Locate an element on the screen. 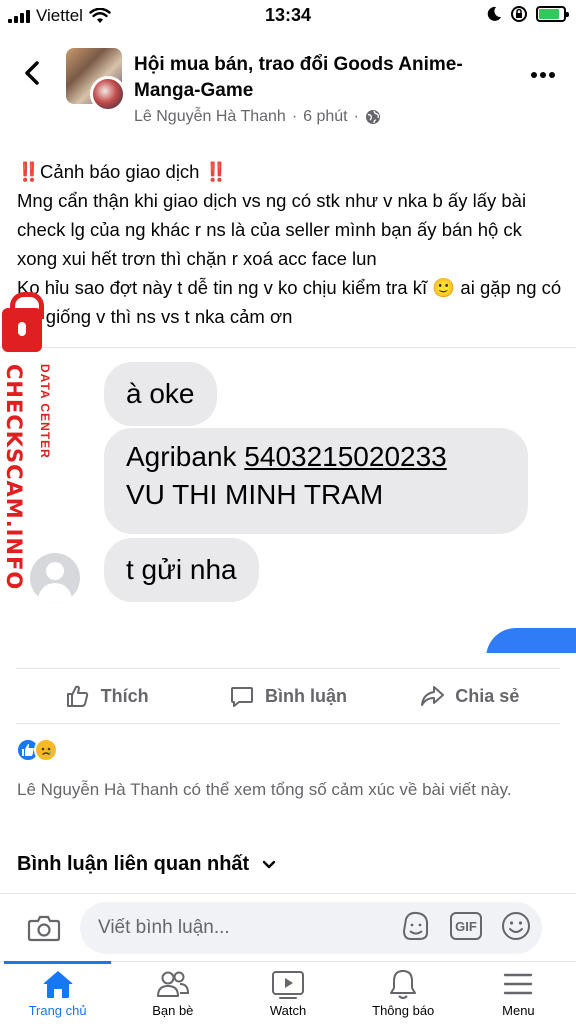  watermark: CHECKSCAM.INFO DATA CENTER is located at coordinates (27, 477).